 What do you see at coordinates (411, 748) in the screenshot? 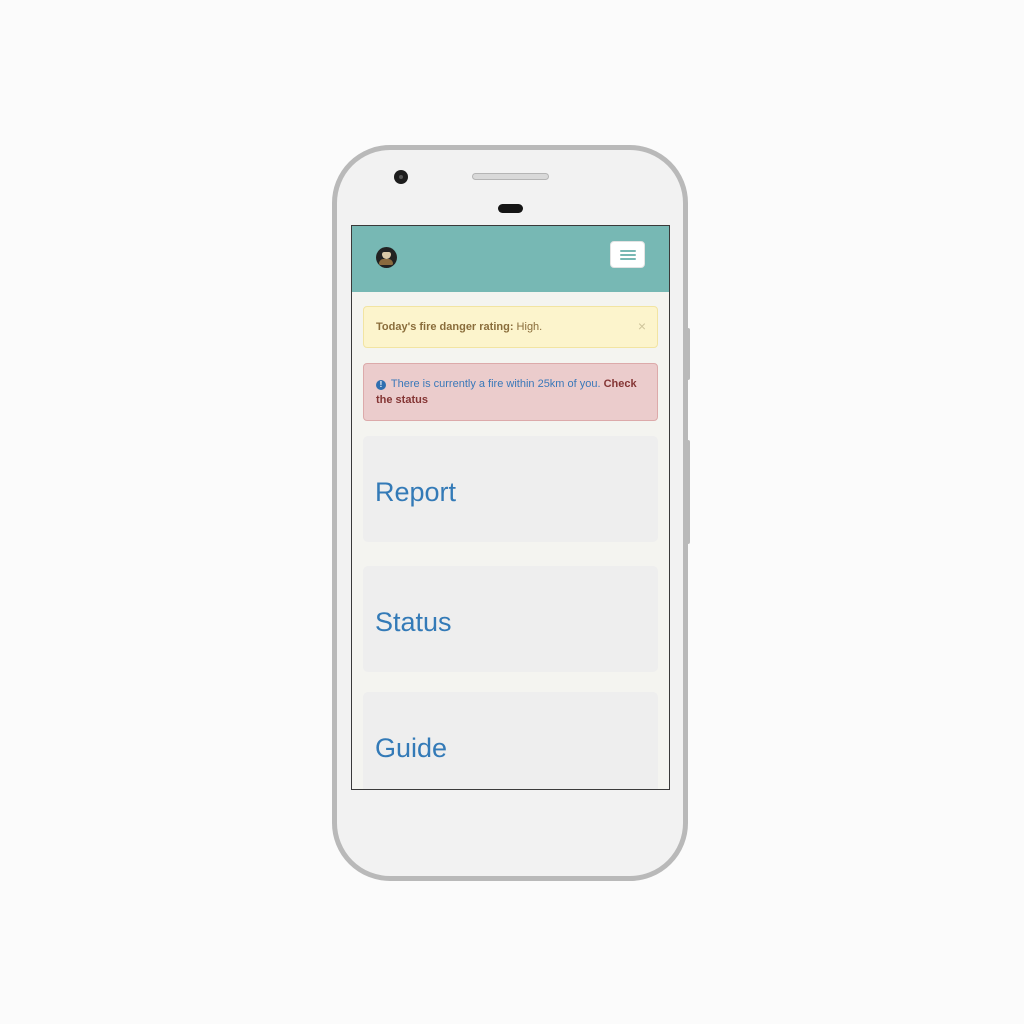
I see `guide-tile-label: Guide` at bounding box center [411, 748].